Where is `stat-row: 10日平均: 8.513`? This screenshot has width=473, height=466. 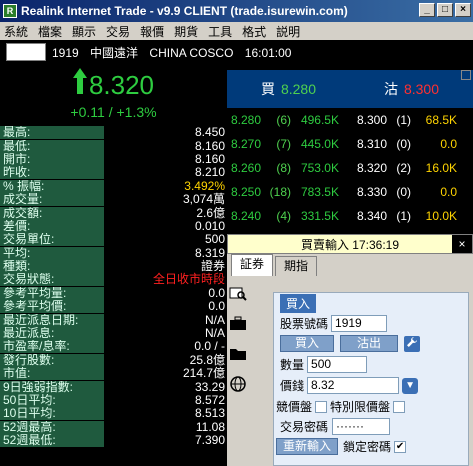
stat-row: 10日平均: 8.513 is located at coordinates (113, 414).